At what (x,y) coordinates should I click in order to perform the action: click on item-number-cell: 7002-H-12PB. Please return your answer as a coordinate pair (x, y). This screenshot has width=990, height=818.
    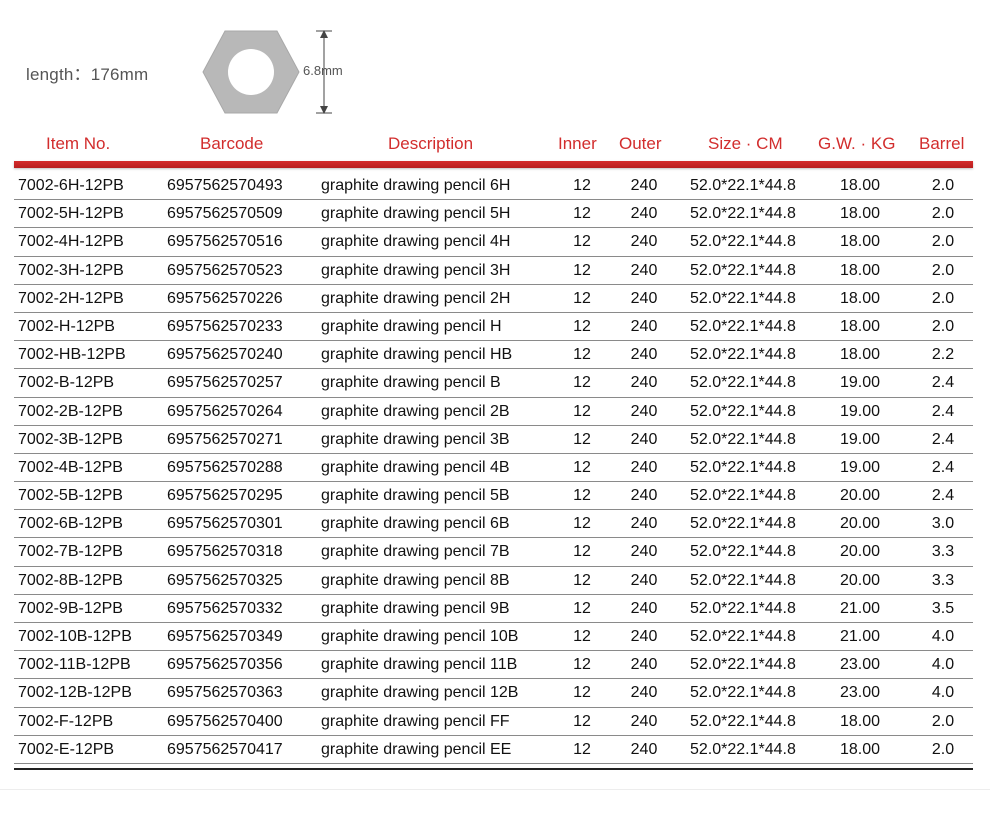
    Looking at the image, I should click on (66, 326).